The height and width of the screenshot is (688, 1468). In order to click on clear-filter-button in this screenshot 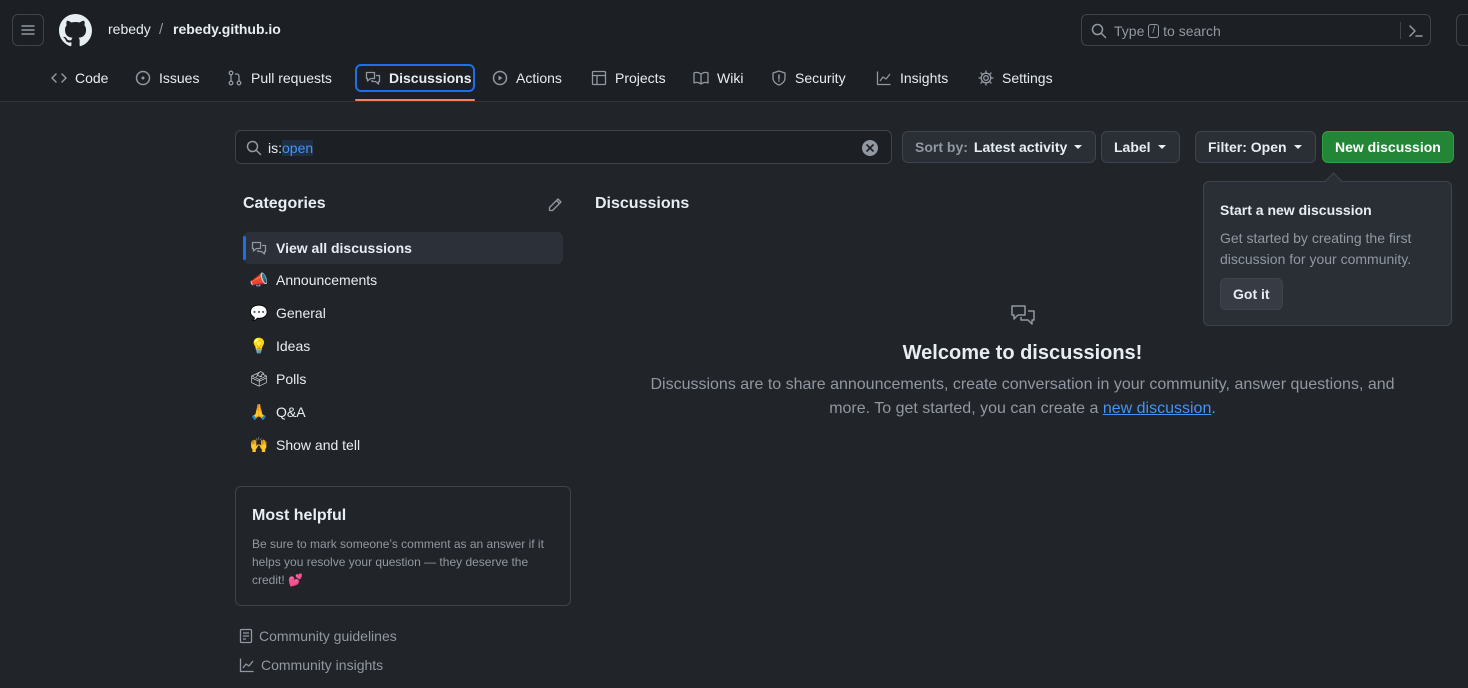, I will do `click(870, 148)`.